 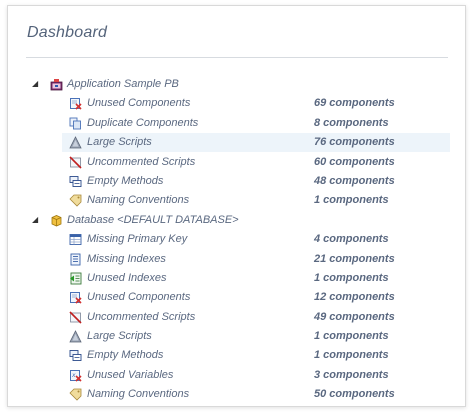 I want to click on tree-item-missing-primary-key: Missing Primary Key 4 components, so click(x=236, y=239).